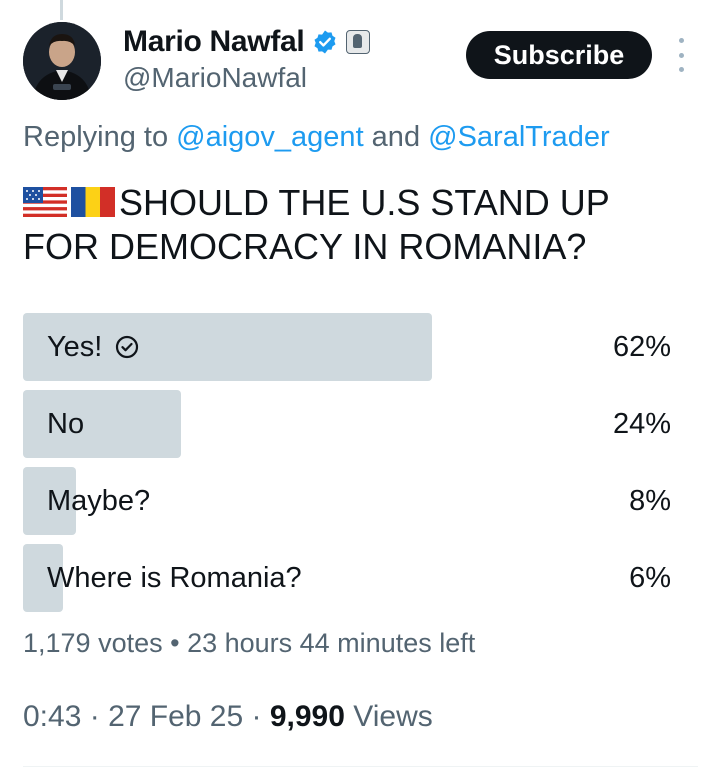 The height and width of the screenshot is (772, 720). What do you see at coordinates (269, 137) in the screenshot?
I see `mention-aigov-agent: @aigov_agent` at bounding box center [269, 137].